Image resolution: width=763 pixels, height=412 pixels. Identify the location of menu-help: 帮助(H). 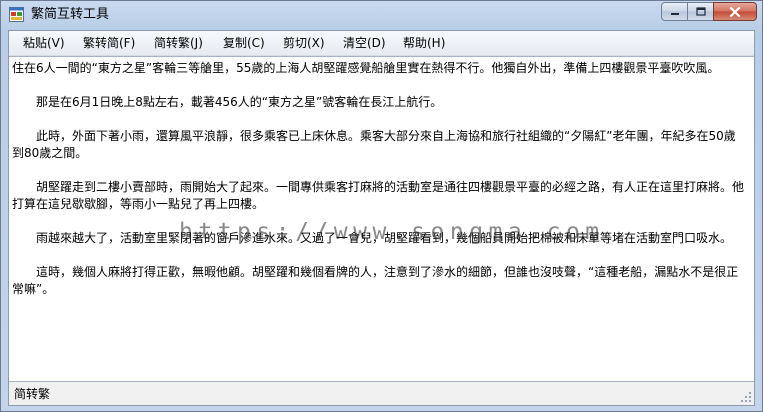
(424, 43).